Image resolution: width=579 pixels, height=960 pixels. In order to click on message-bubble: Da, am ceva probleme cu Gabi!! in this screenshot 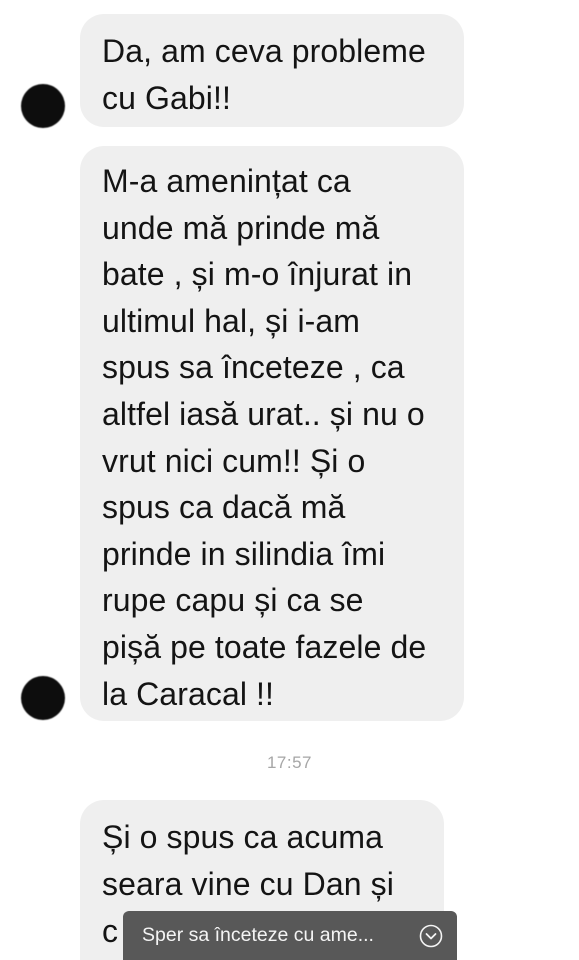, I will do `click(272, 70)`.